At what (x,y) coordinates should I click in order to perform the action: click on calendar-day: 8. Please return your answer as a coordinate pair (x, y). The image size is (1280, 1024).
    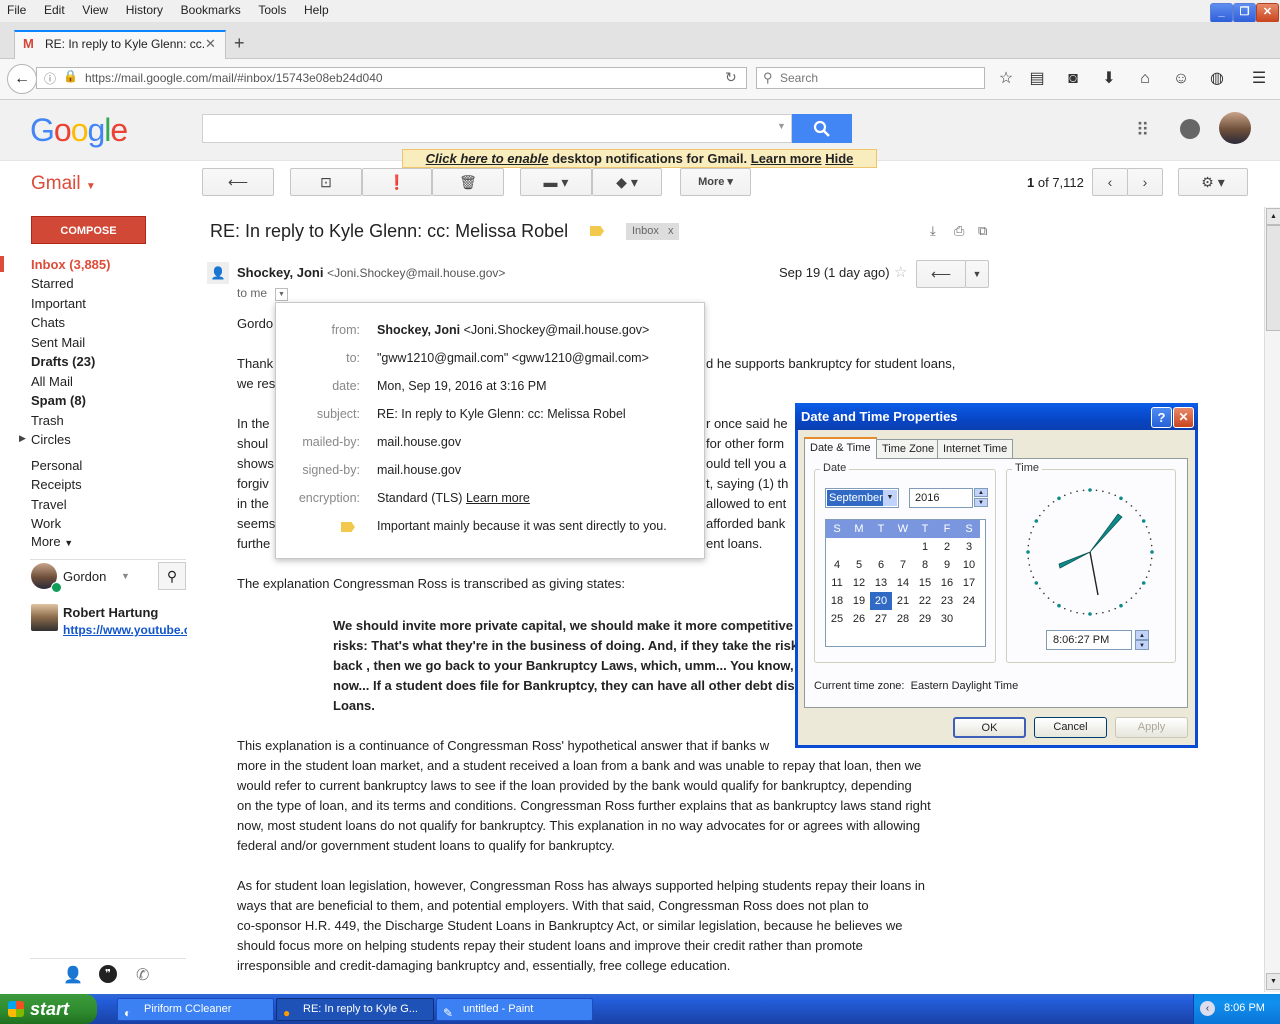
    Looking at the image, I should click on (925, 565).